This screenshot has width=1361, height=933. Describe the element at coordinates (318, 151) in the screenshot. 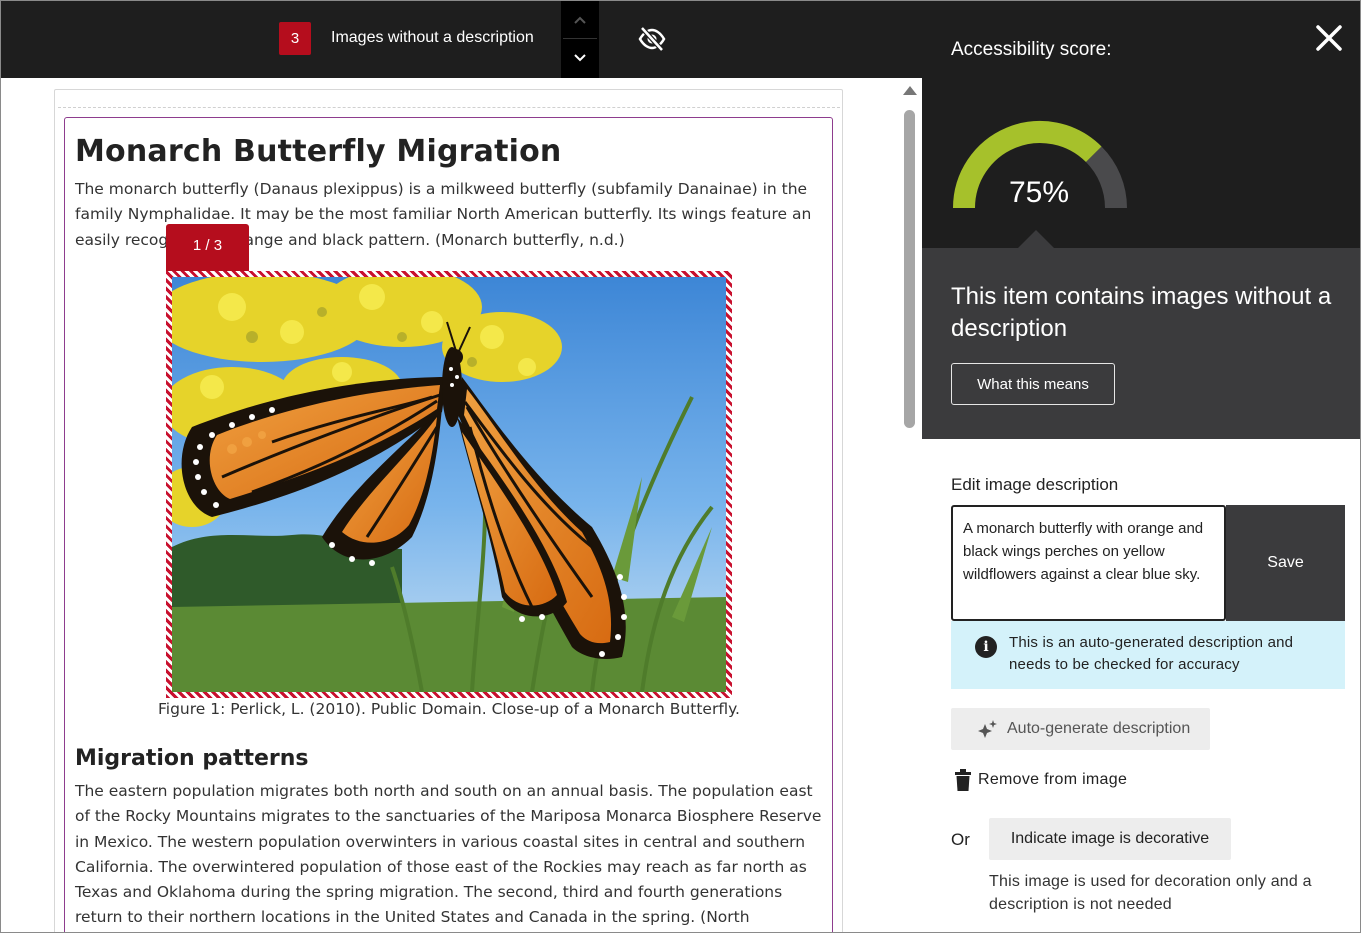

I see `document-title: Monarch Butterfly Migration` at that location.